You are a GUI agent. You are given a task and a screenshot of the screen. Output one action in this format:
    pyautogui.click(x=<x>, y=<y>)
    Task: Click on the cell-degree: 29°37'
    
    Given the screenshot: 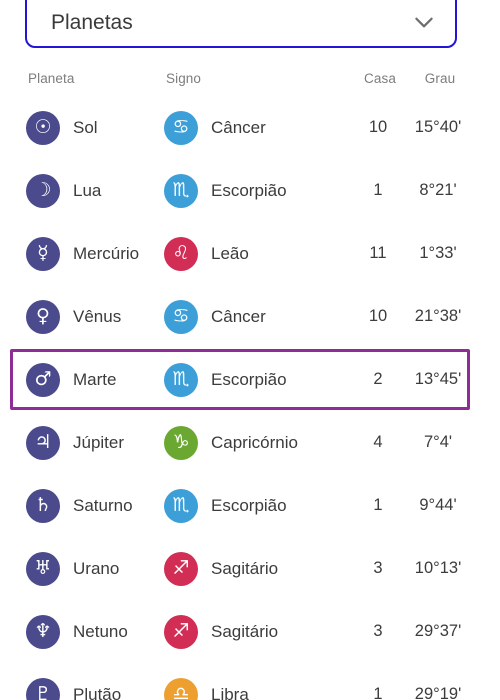 What is the action you would take?
    pyautogui.click(x=438, y=631)
    